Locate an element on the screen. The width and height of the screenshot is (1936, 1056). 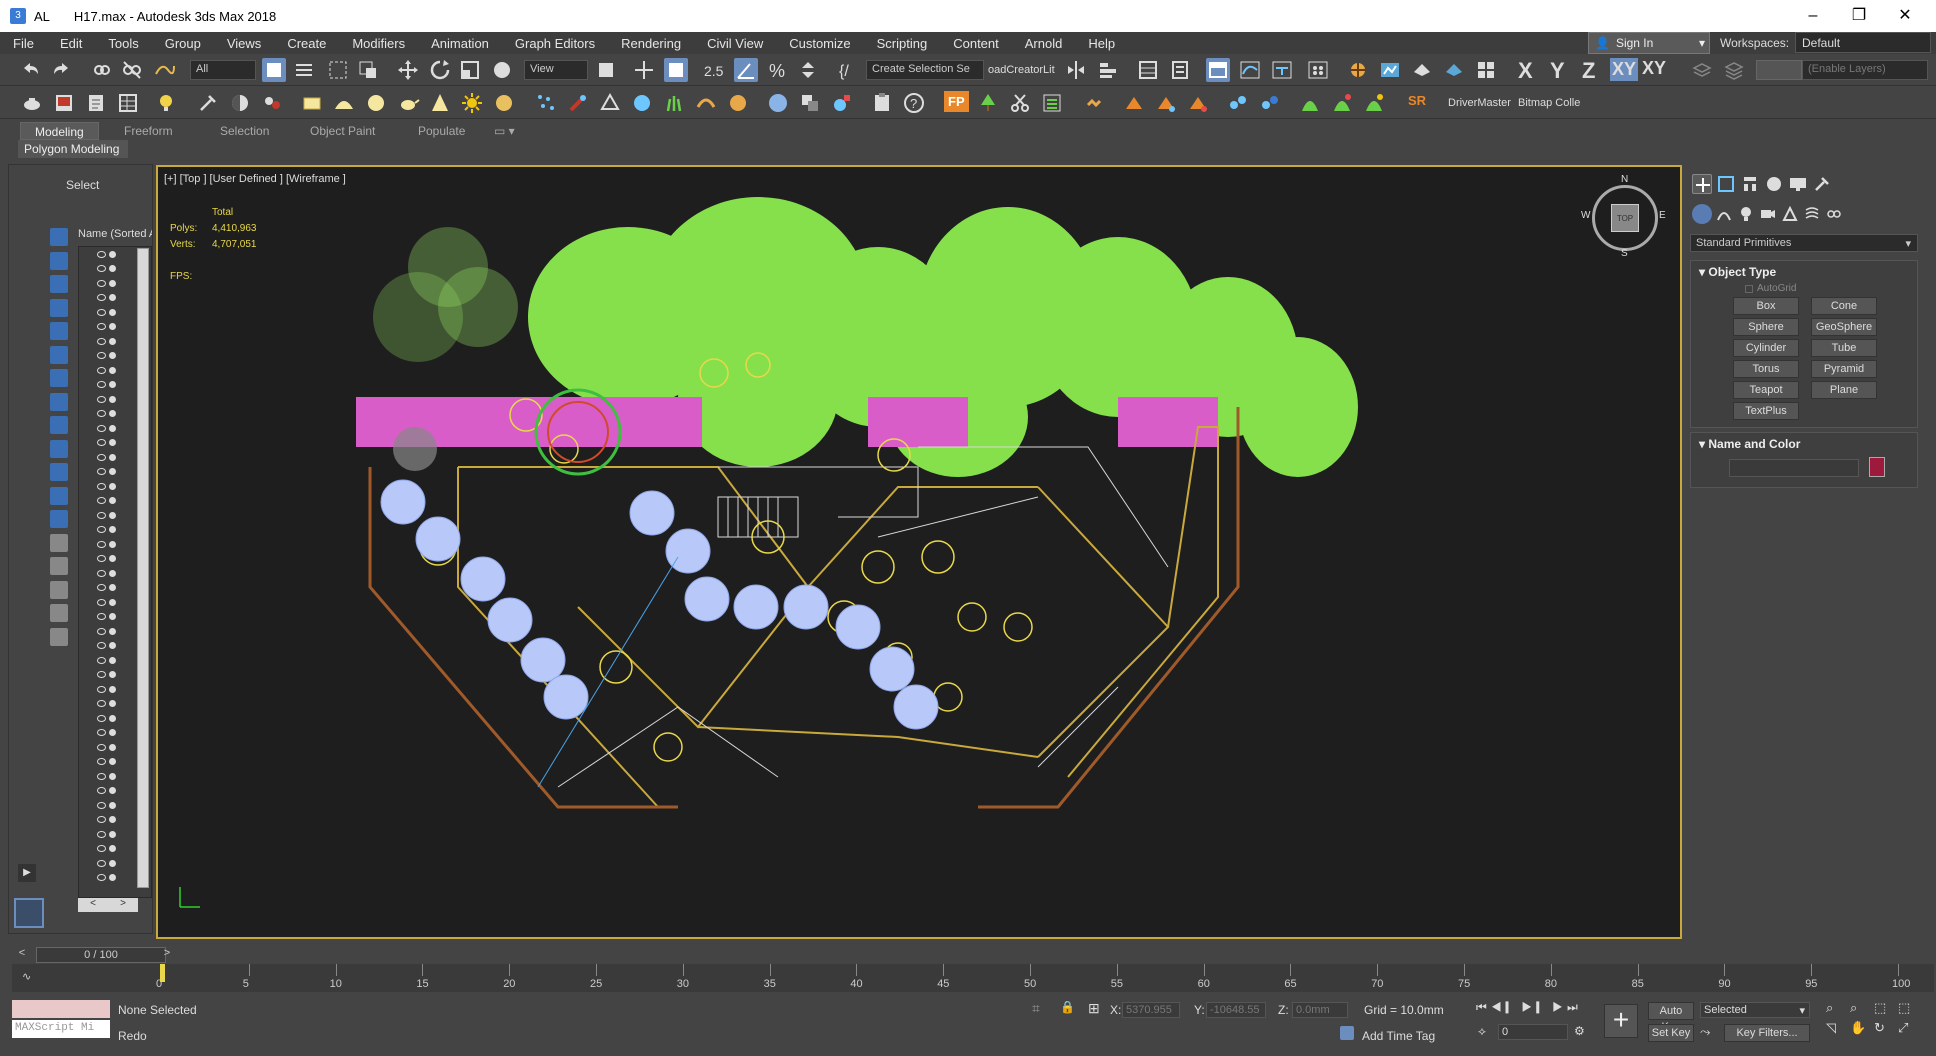
unlink-icon is located at coordinates (132, 70).